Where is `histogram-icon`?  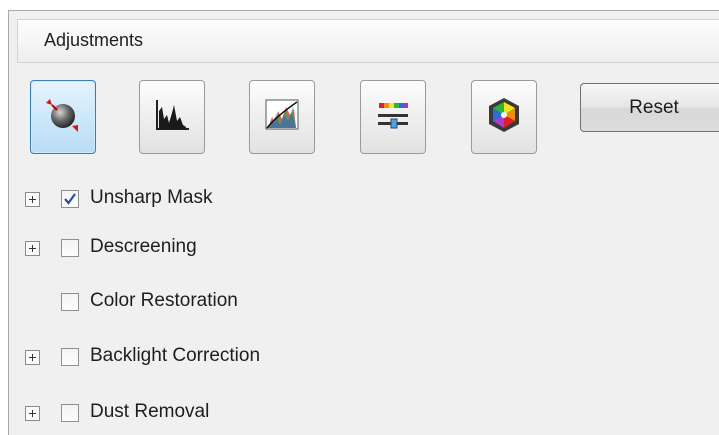 histogram-icon is located at coordinates (172, 117).